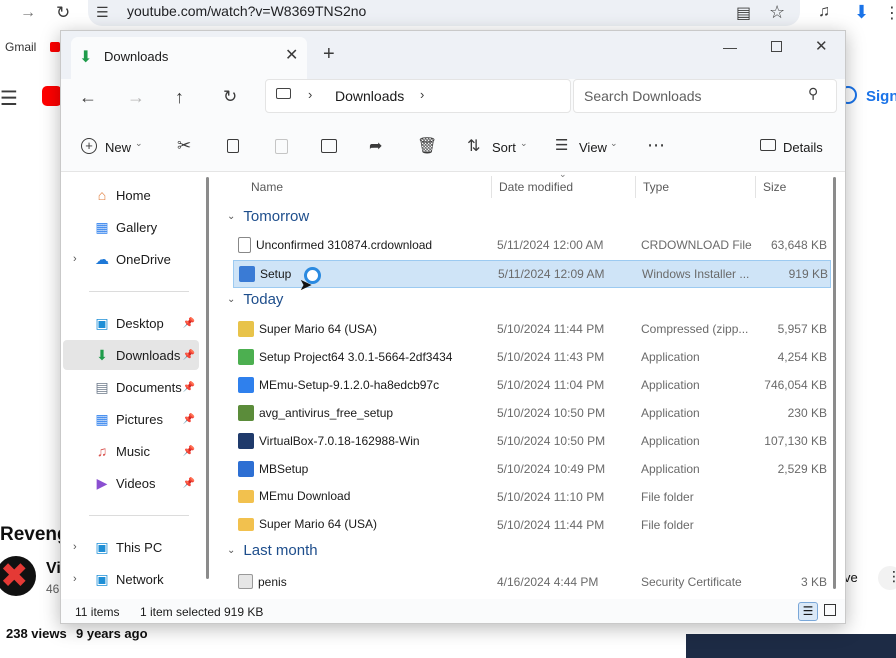 The image size is (896, 658). What do you see at coordinates (768, 145) in the screenshot?
I see `details-pane-icon` at bounding box center [768, 145].